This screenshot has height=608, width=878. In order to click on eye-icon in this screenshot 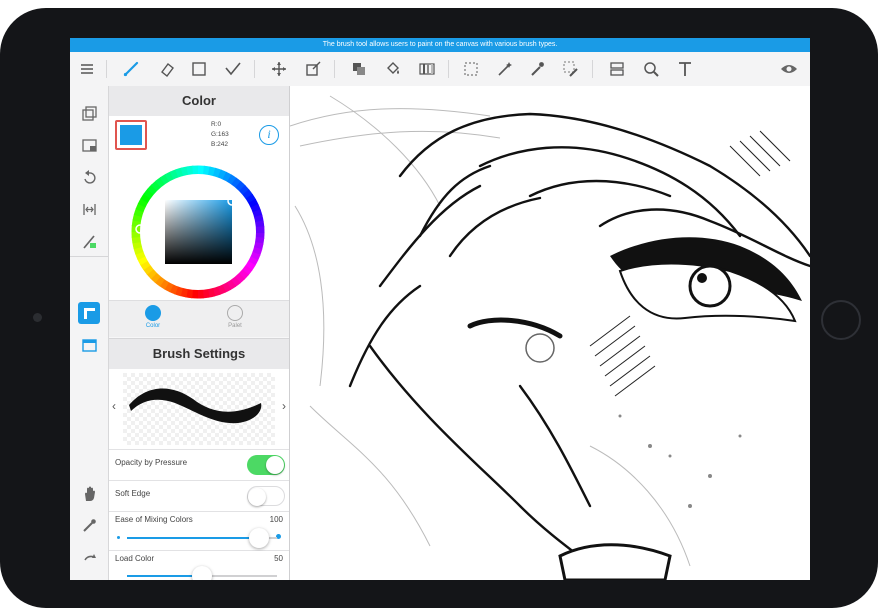, I will do `click(789, 69)`.